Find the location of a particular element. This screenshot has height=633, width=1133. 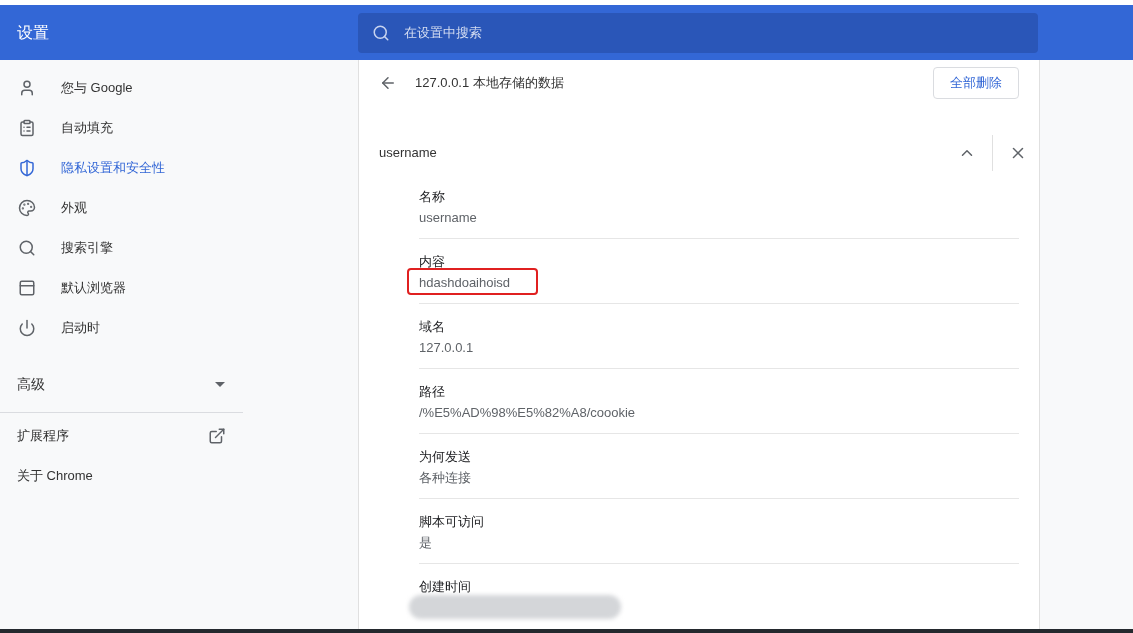

page-title: 设置 is located at coordinates (33, 32).